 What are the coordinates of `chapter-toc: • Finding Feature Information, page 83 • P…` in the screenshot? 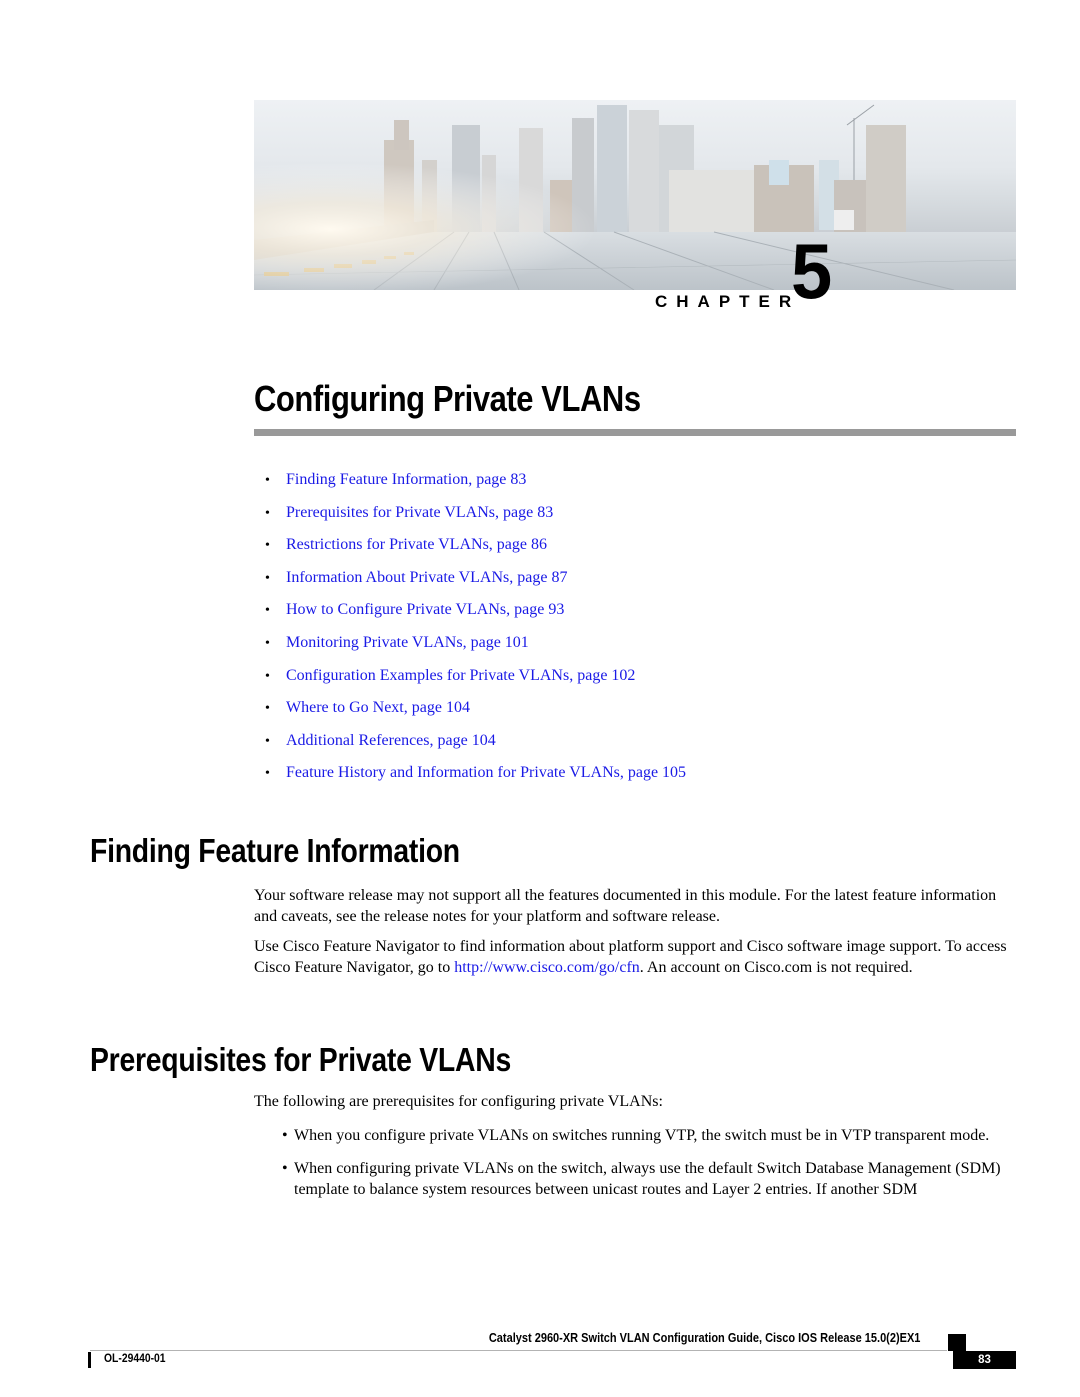 It's located at (475, 633).